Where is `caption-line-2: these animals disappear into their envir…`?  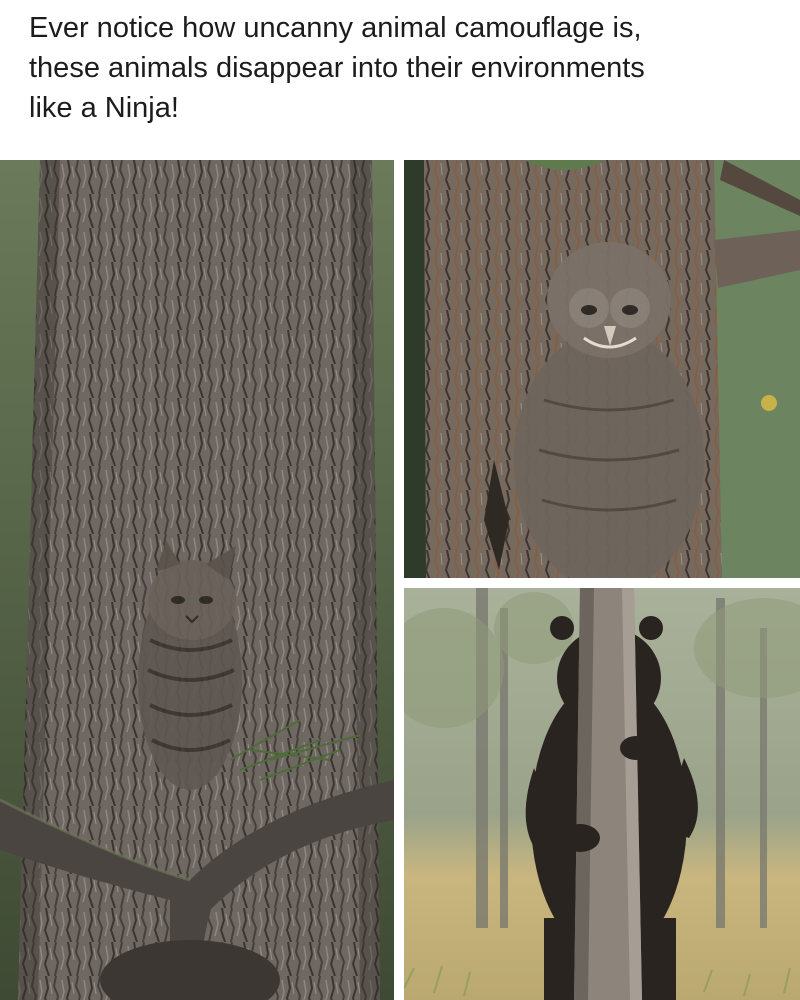 caption-line-2: these animals disappear into their envir… is located at coordinates (337, 68).